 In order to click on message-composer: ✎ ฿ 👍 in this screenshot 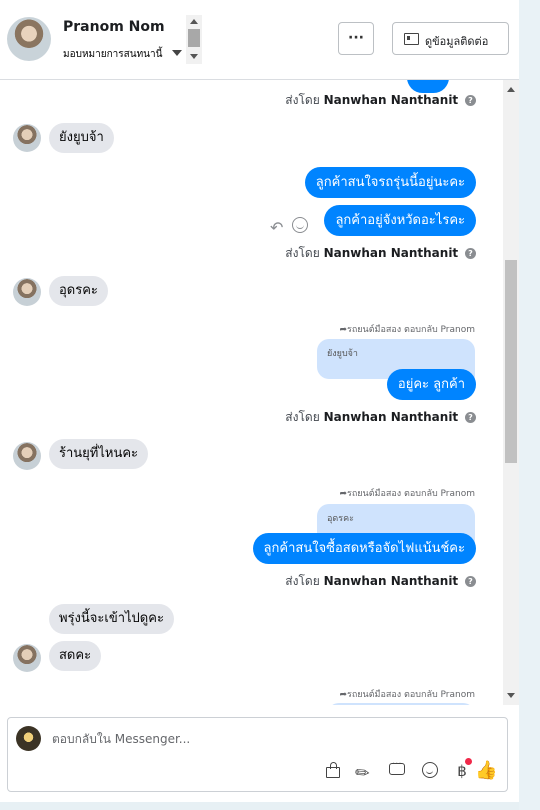, I will do `click(257, 754)`.